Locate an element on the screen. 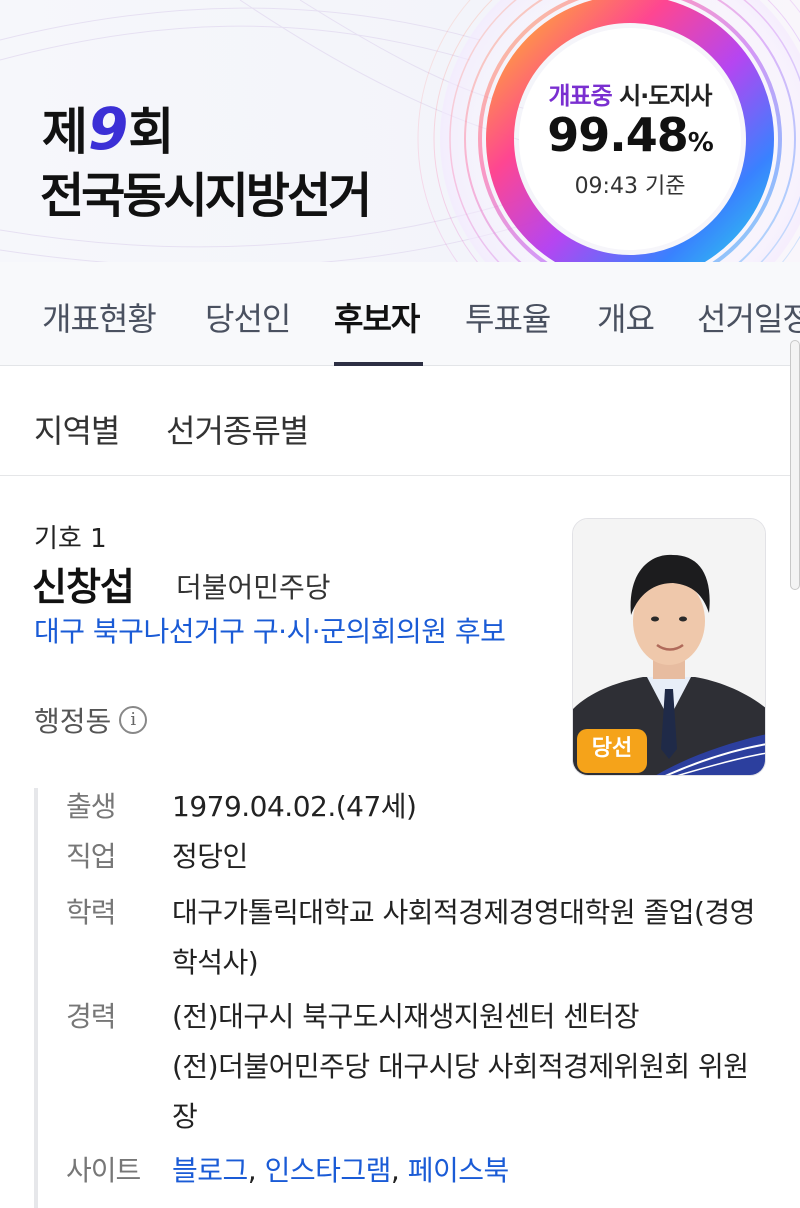 This screenshot has width=800, height=1208. detail-birth: 출생 1979.04.02.(47세) is located at coordinates (414, 807).